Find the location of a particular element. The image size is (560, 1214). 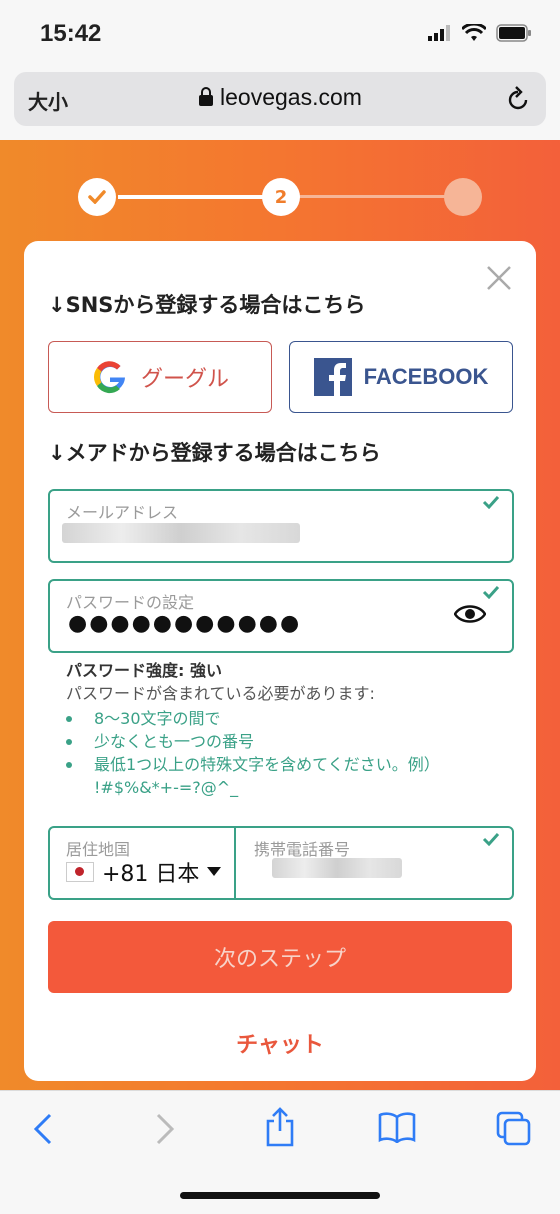

google-signup-button: グーグル is located at coordinates (160, 377).